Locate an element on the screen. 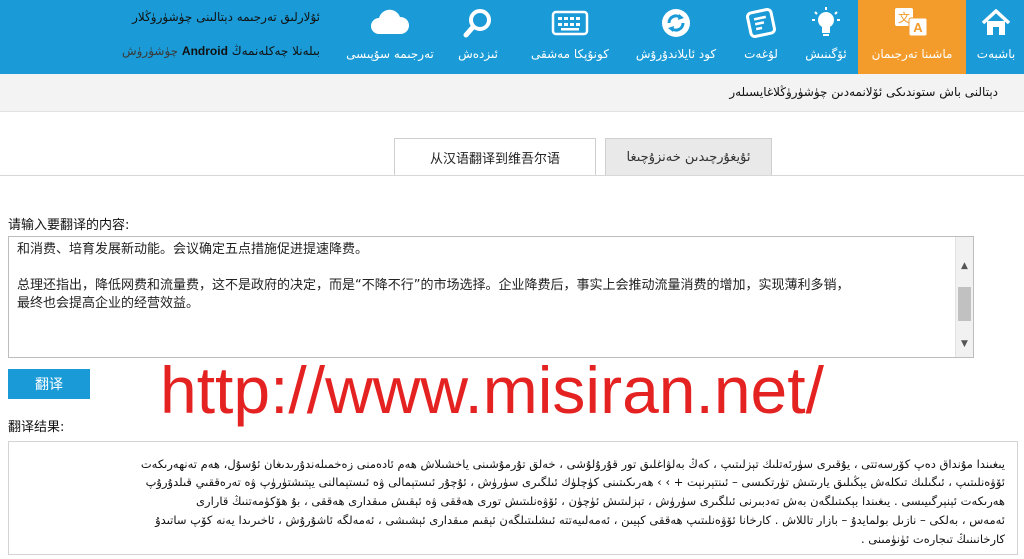 The image size is (1024, 559). translate-button: 翻译 is located at coordinates (49, 384).